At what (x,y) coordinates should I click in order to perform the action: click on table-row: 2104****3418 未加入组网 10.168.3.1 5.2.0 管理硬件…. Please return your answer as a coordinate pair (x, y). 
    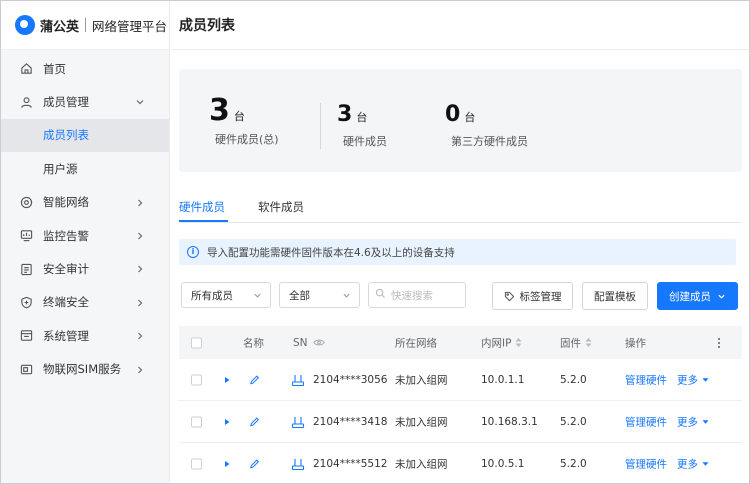
    Looking at the image, I should click on (460, 422).